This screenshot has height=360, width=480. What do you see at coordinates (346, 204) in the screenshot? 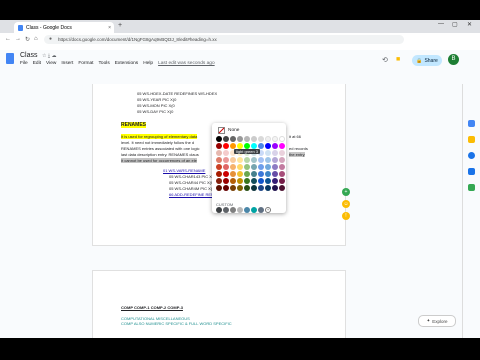
I see `emoji-reaction-button: ☺` at bounding box center [346, 204].